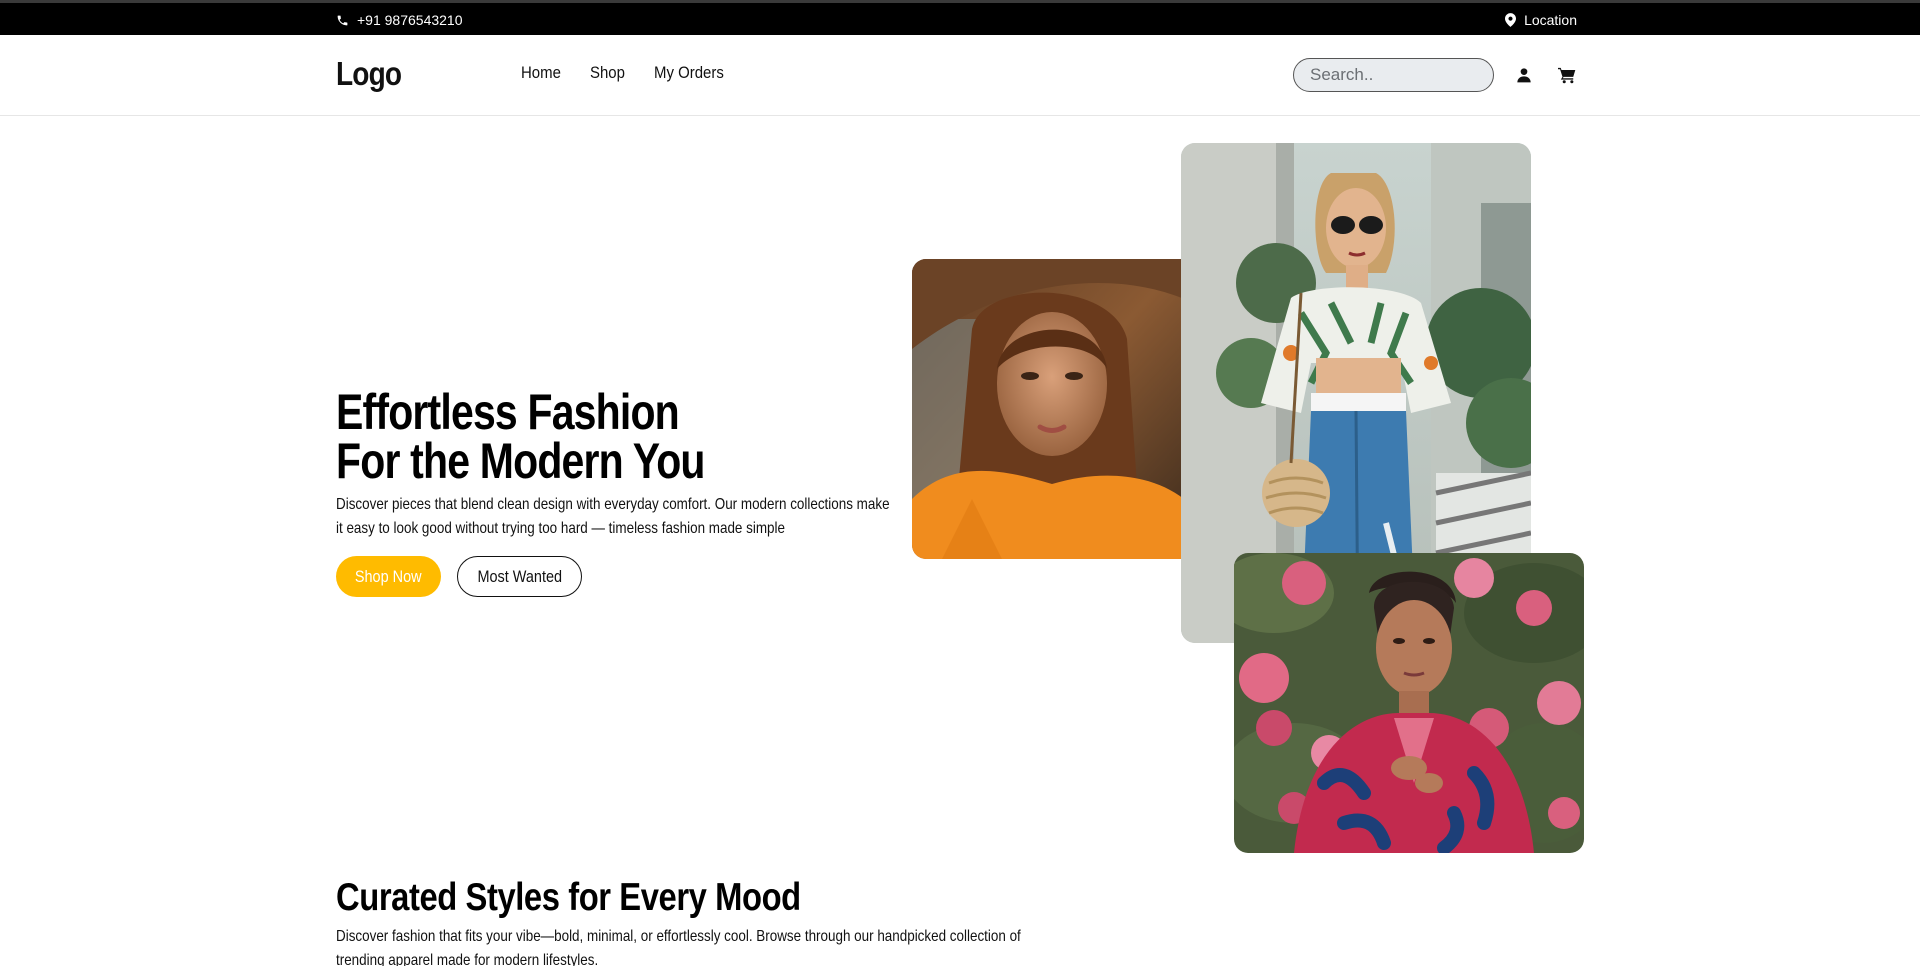  Describe the element at coordinates (568, 897) in the screenshot. I see `section-title: Curated Styles for Every Mood` at that location.